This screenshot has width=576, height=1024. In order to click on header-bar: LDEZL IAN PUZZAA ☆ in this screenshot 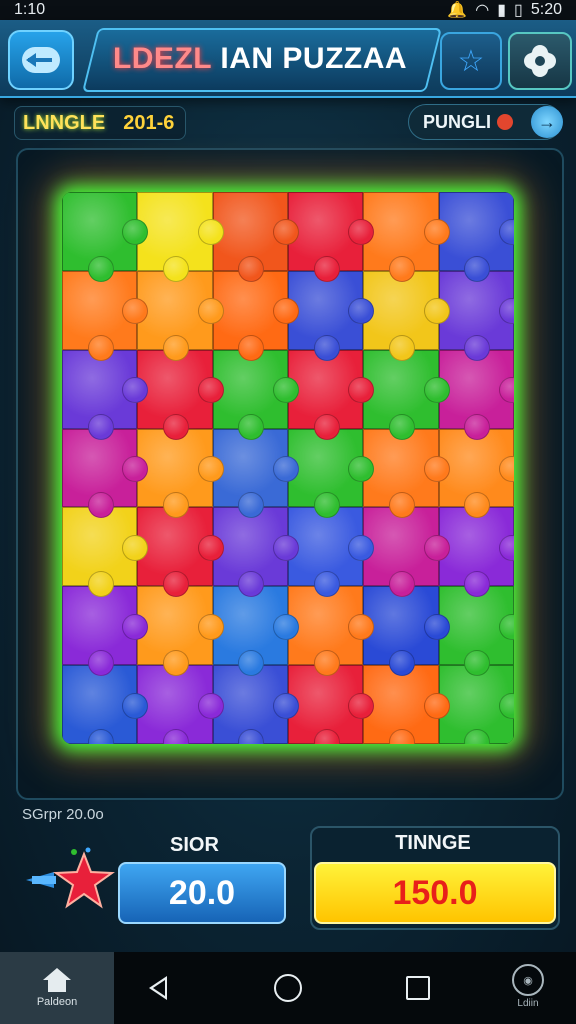, I will do `click(288, 59)`.